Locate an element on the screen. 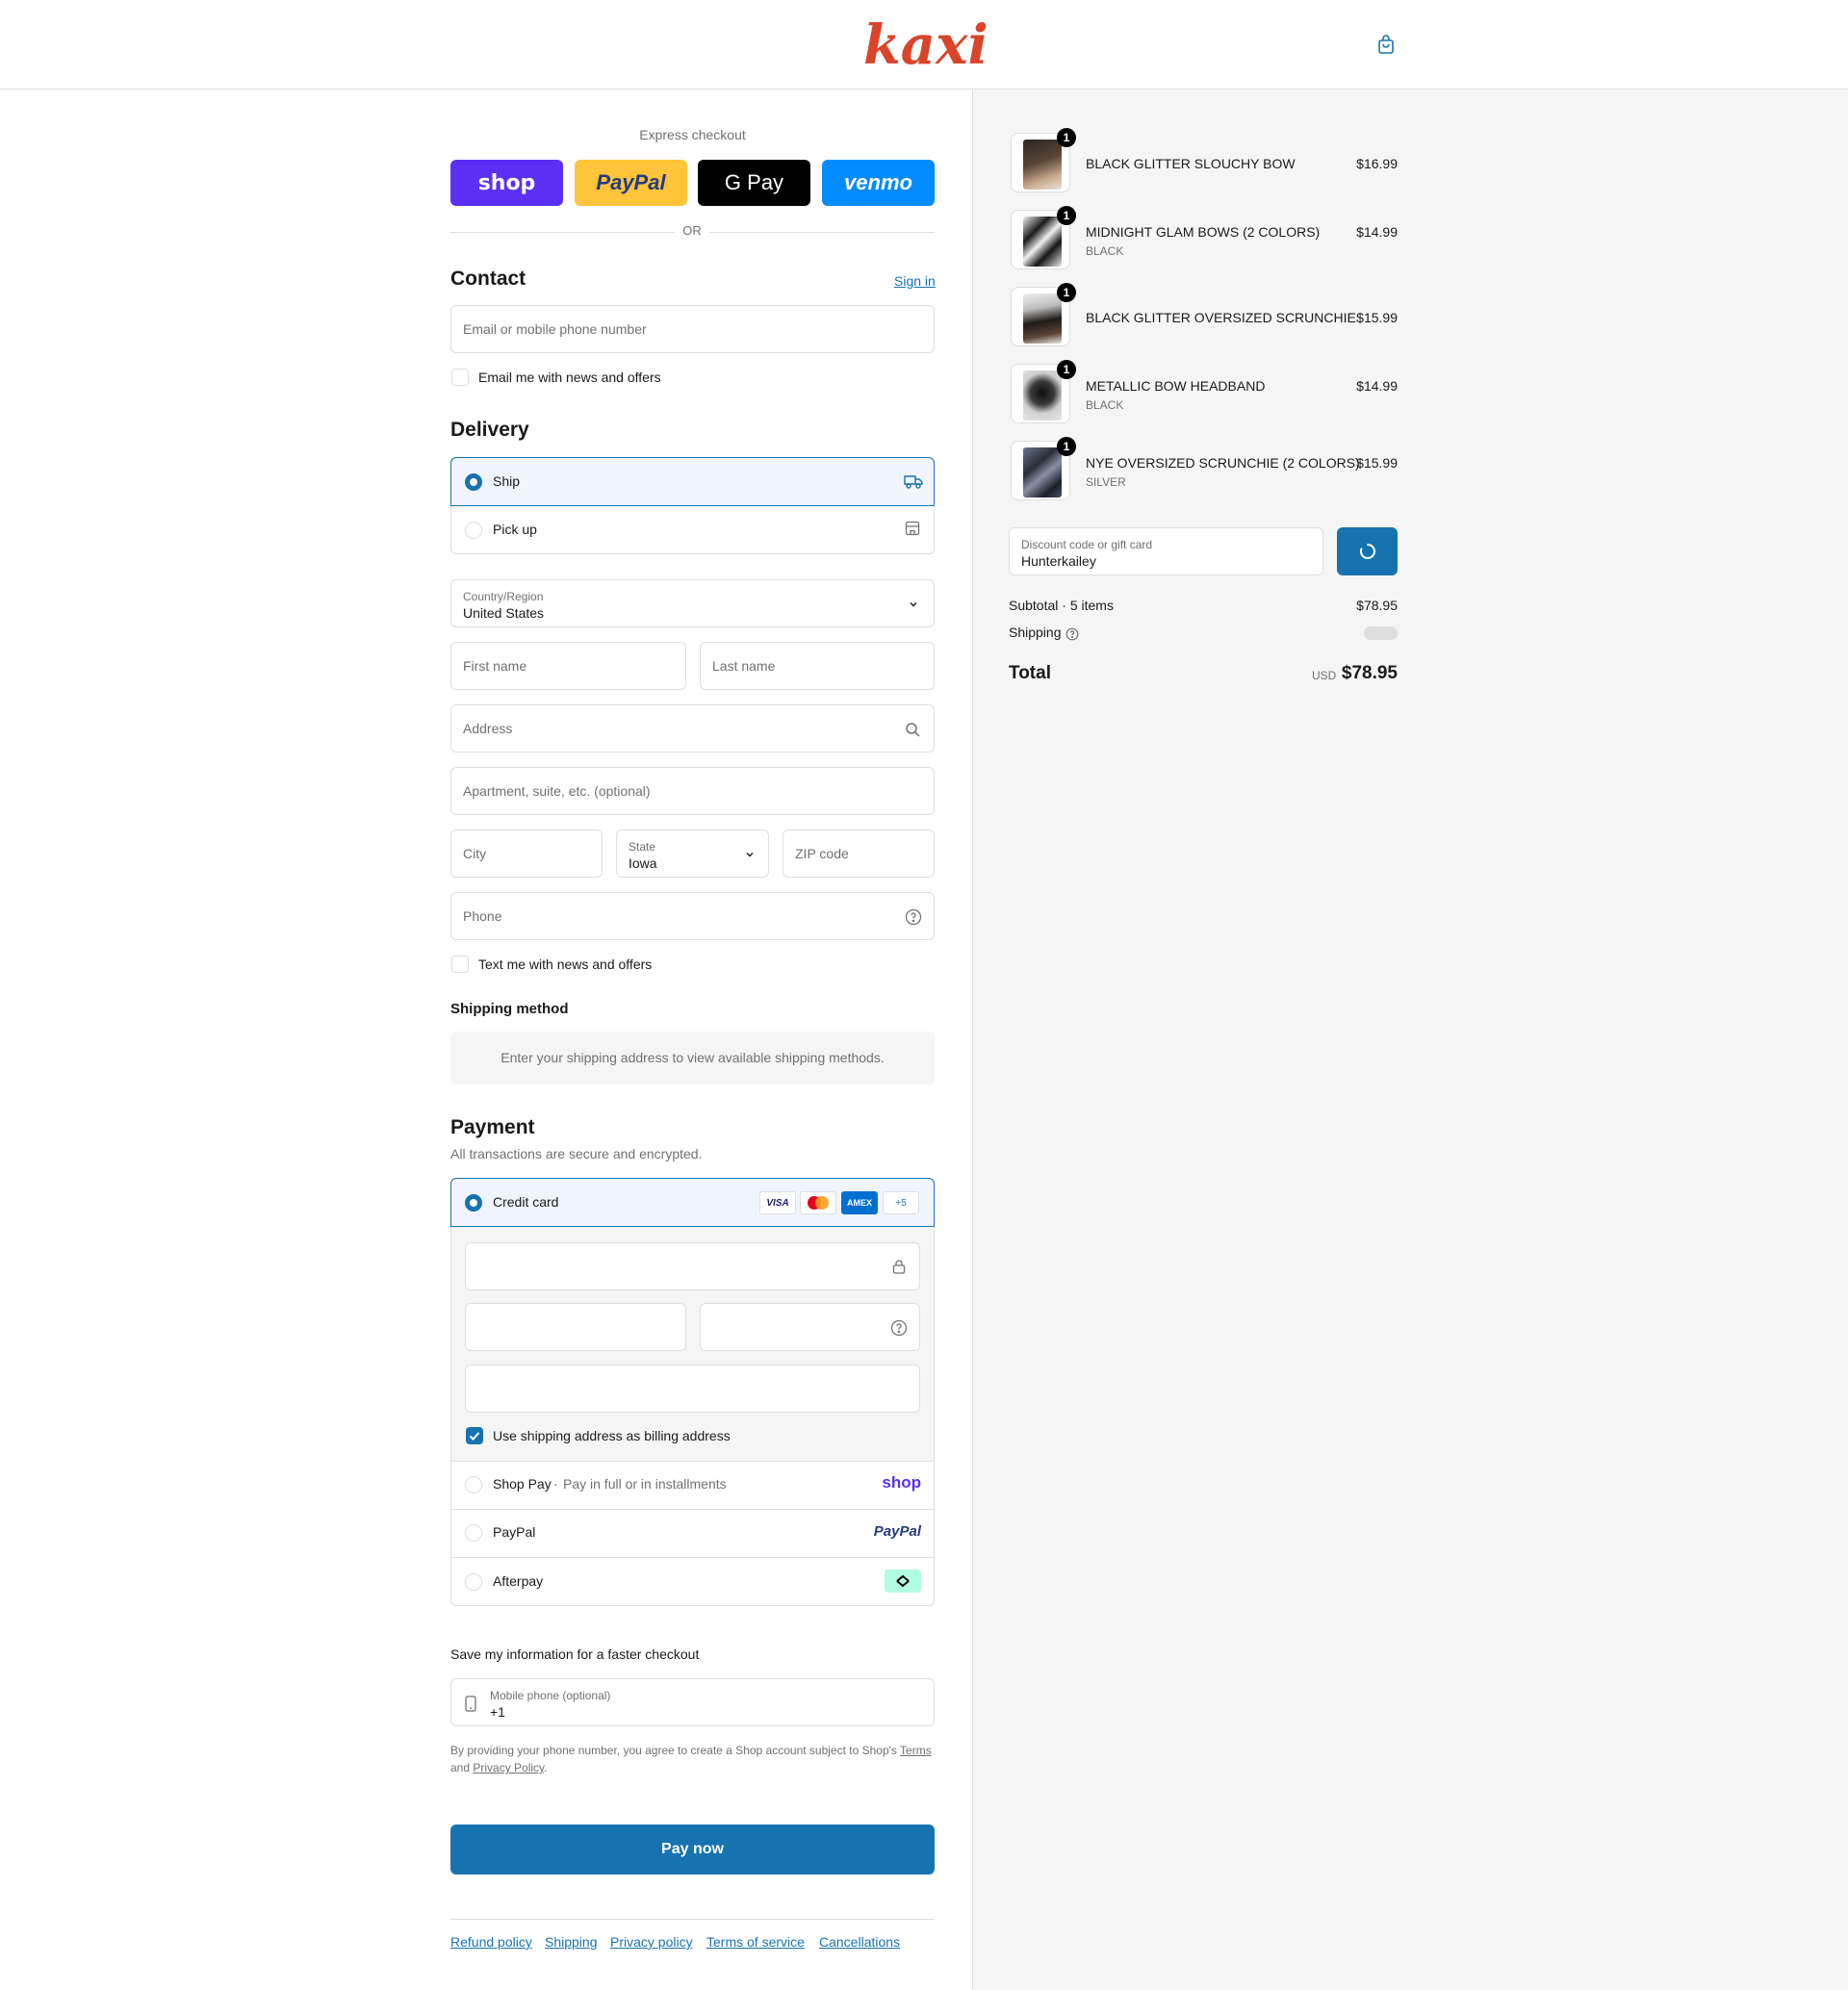  mobile-phone-value: +1 is located at coordinates (497, 1712).